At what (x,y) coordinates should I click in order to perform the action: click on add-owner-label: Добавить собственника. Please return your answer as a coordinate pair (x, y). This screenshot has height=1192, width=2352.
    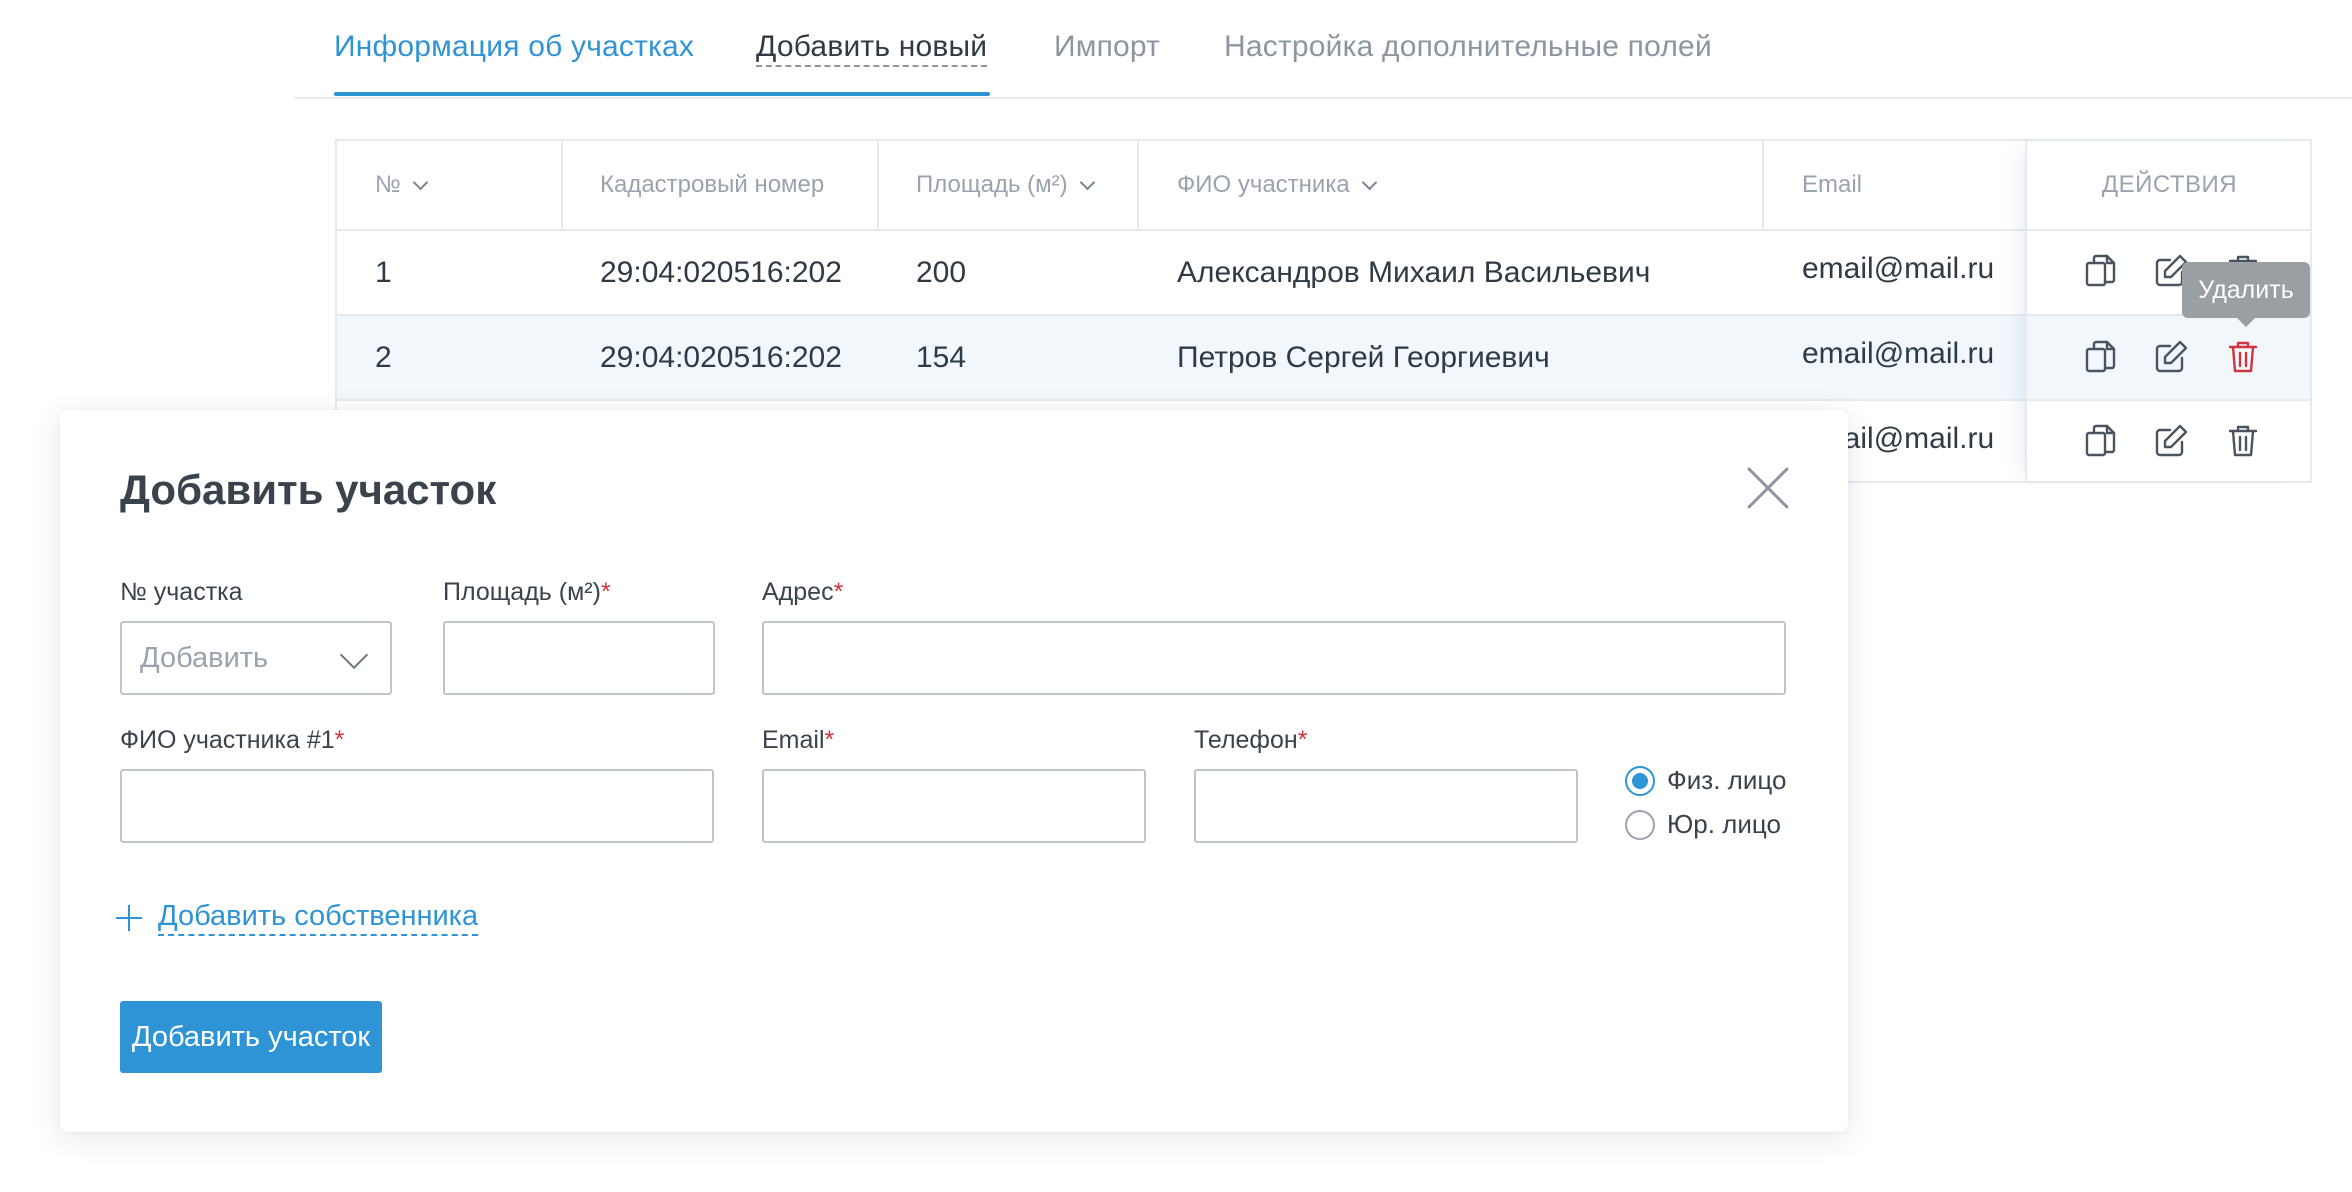
    Looking at the image, I should click on (318, 918).